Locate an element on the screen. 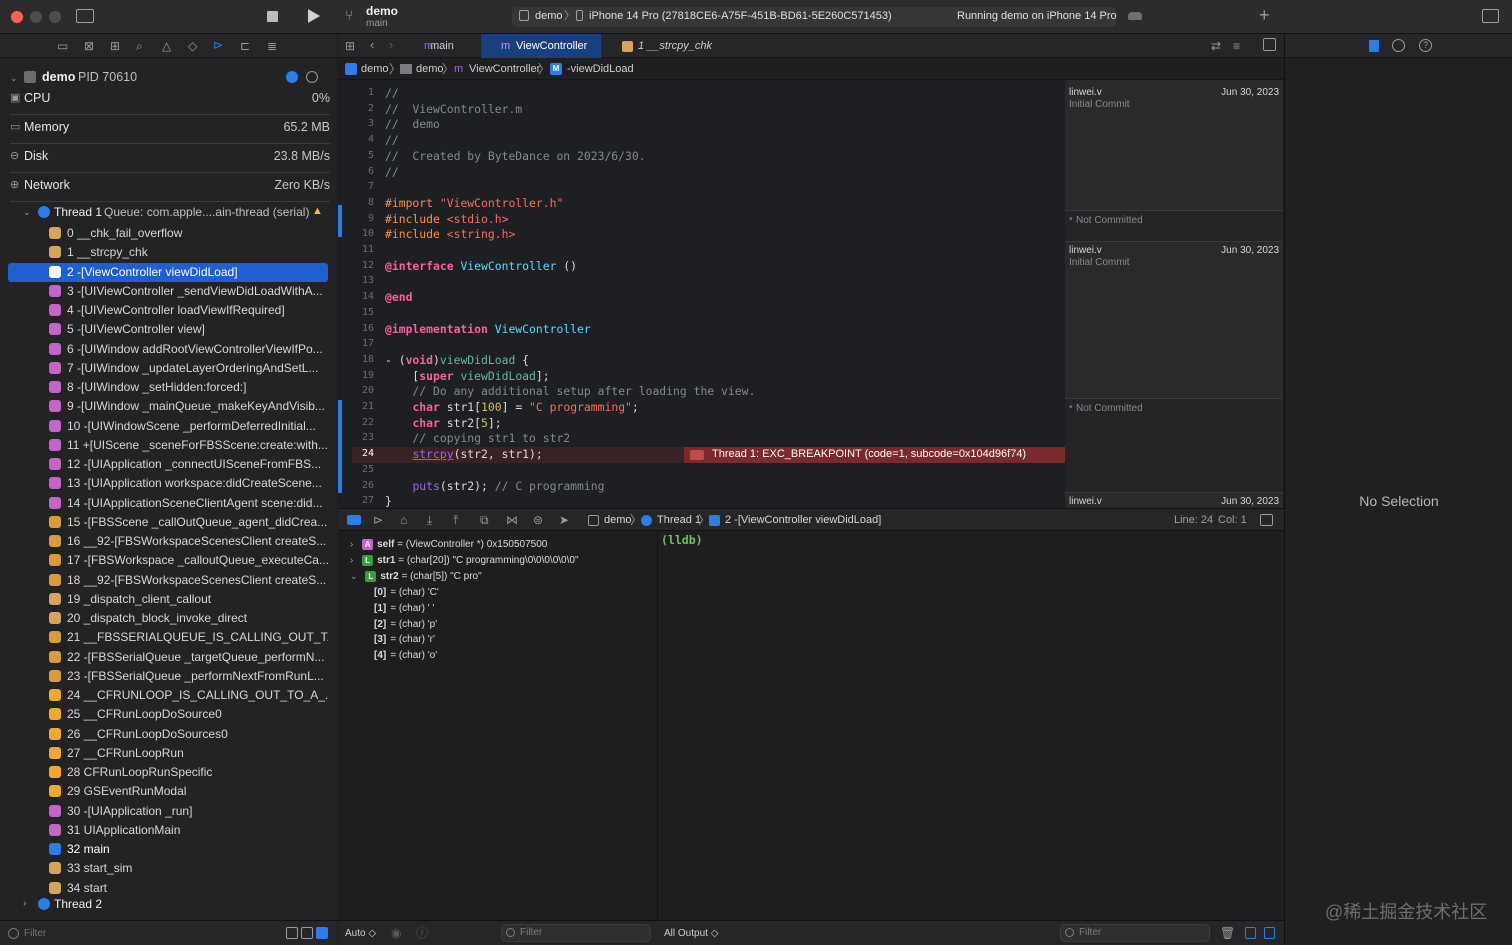 Image resolution: width=1512 pixels, height=945 pixels. step-into-icon: ⤓ is located at coordinates (429, 520).